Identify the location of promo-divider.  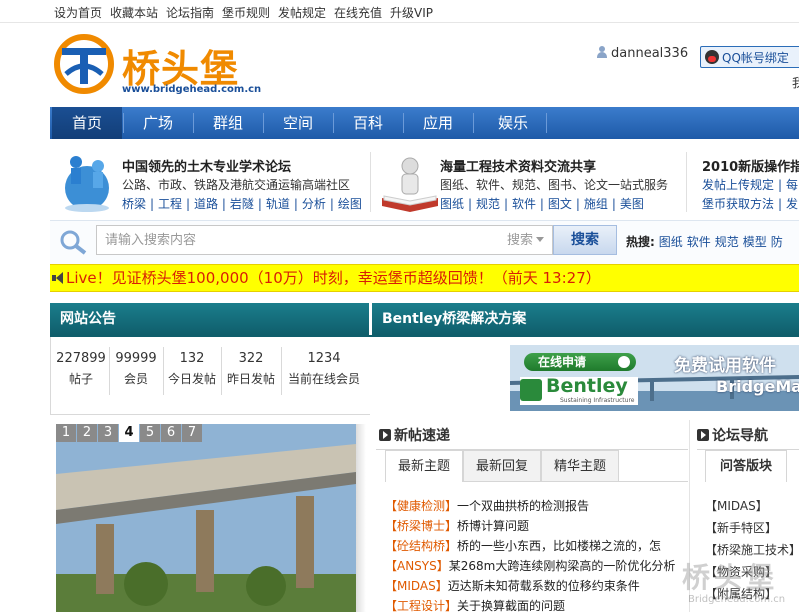
(370, 182).